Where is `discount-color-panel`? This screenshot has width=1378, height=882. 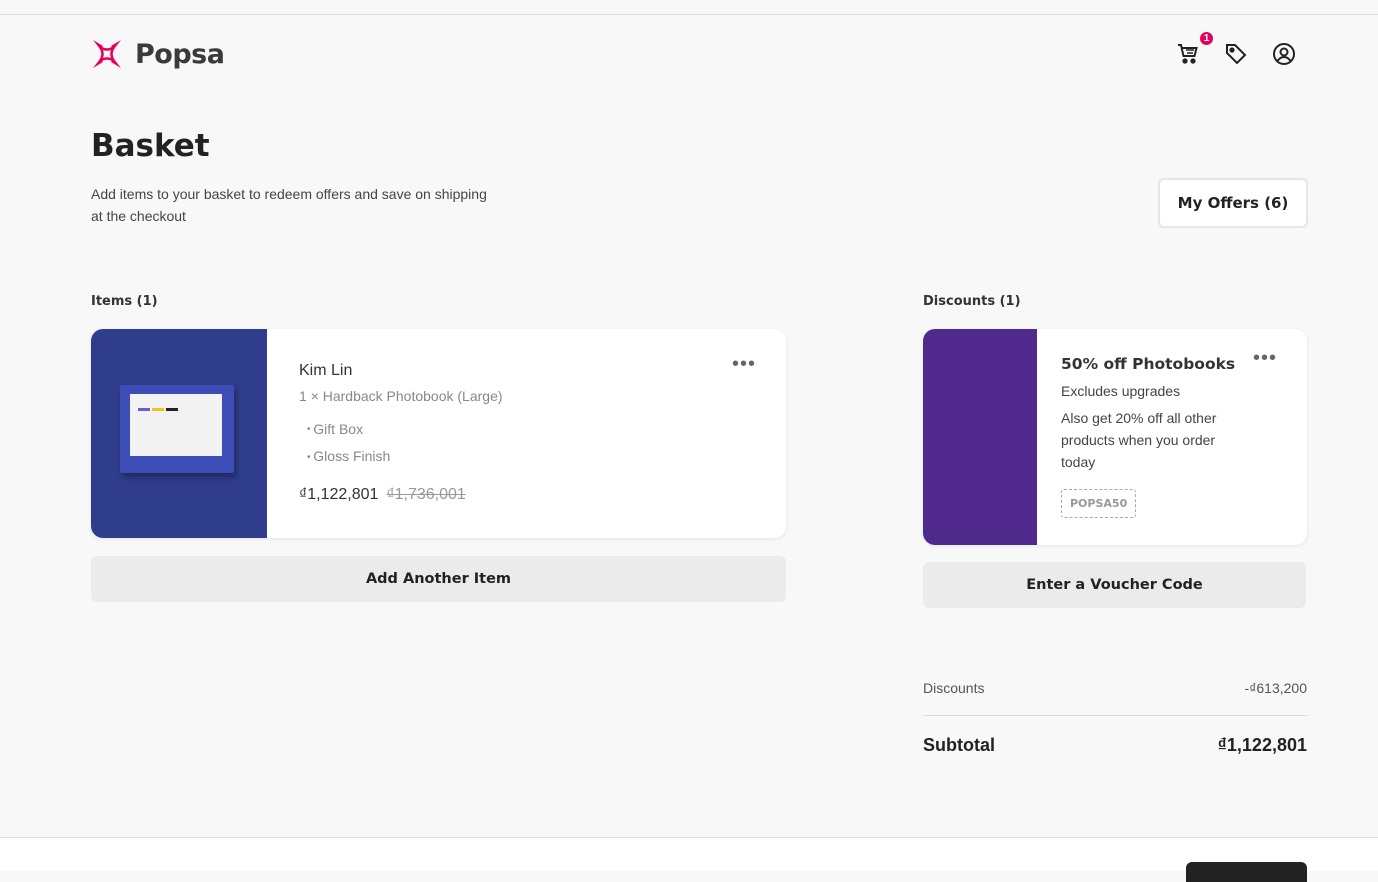 discount-color-panel is located at coordinates (980, 437).